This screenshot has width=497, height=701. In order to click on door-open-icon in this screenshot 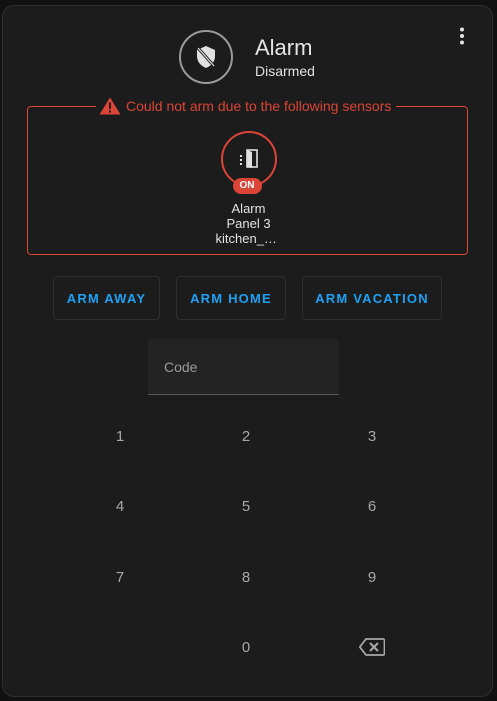, I will do `click(248, 158)`.